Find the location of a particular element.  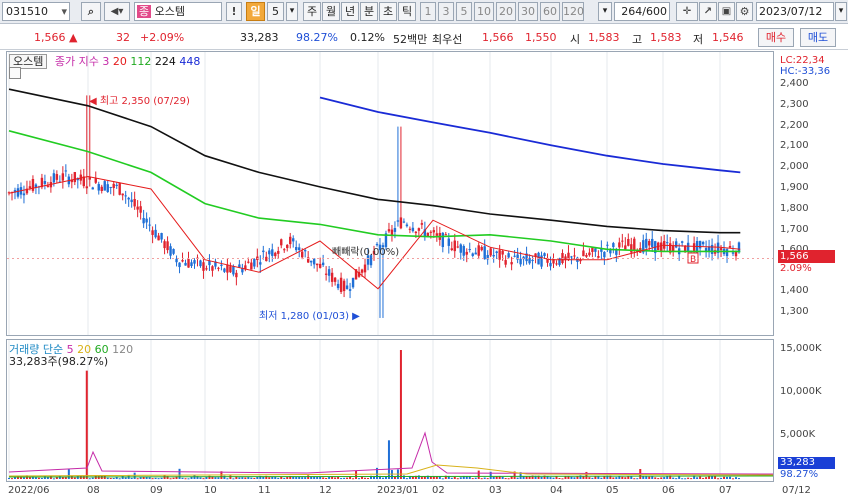

vma120-legend: 120 is located at coordinates (123, 349).